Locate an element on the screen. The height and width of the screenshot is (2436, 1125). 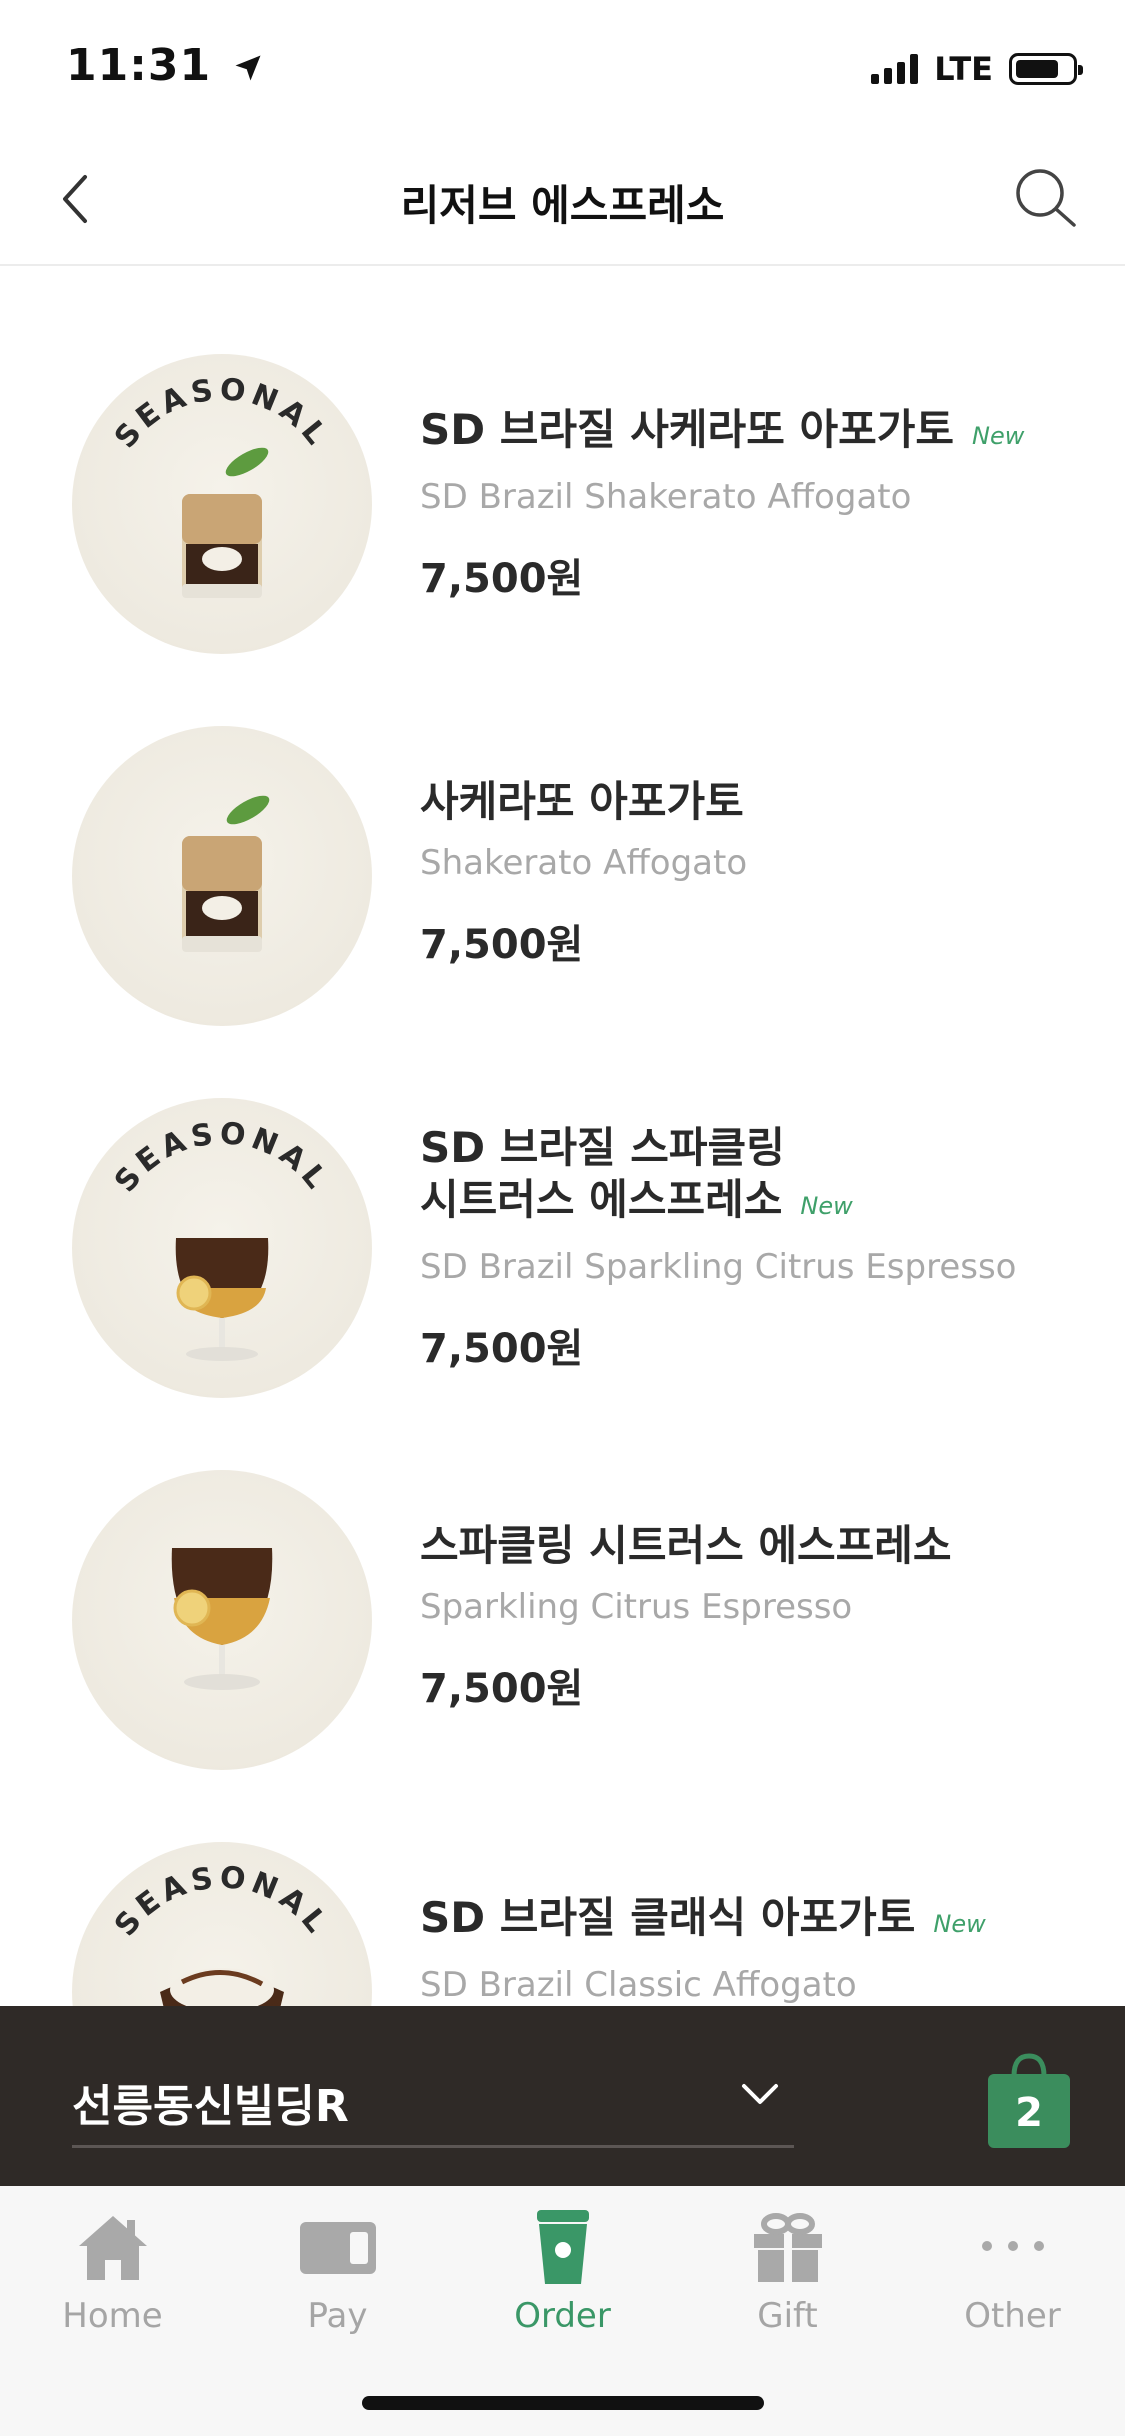
tab-other: Other is located at coordinates (1012, 2276).